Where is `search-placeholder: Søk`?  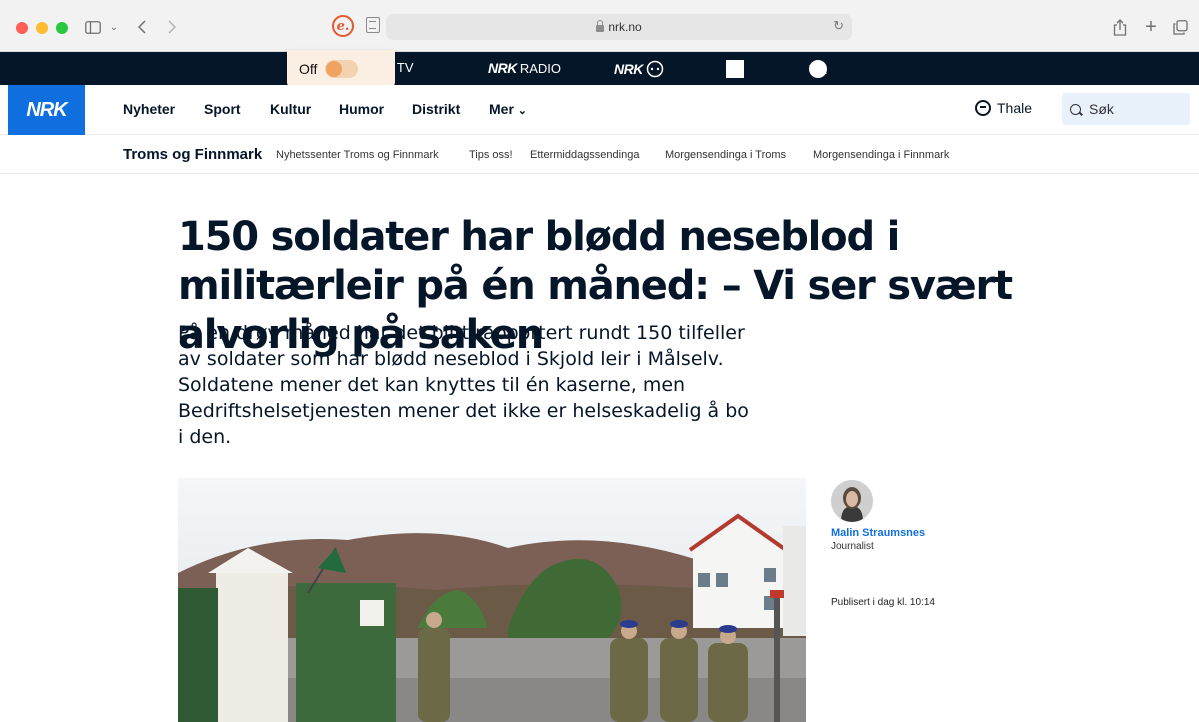 search-placeholder: Søk is located at coordinates (1101, 109).